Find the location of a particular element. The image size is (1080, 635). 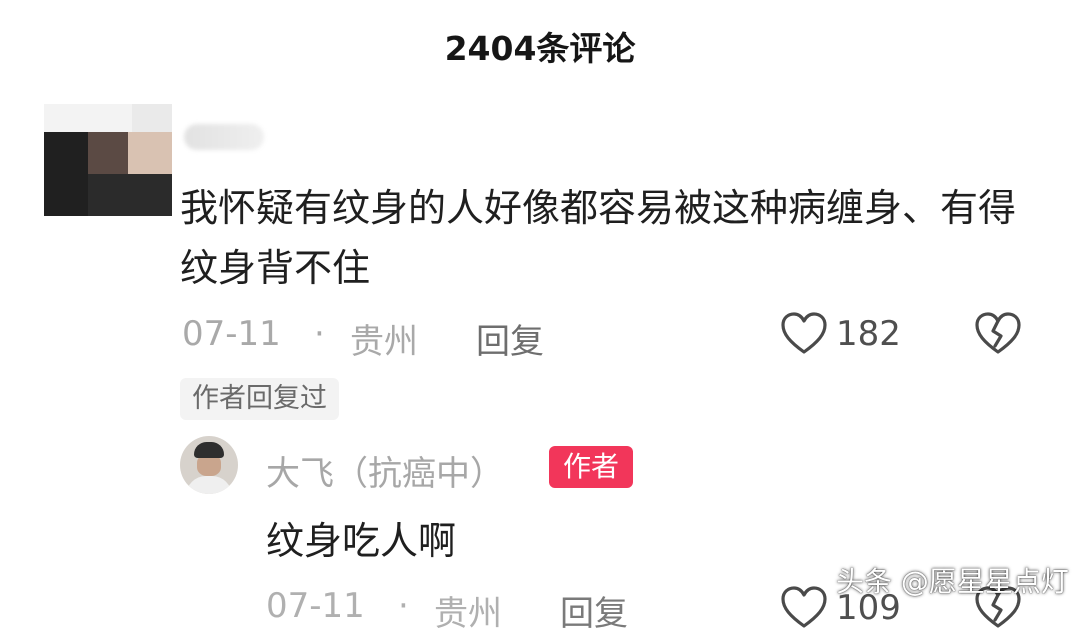

watermark: 头条 @愿星星点灯 is located at coordinates (952, 581).